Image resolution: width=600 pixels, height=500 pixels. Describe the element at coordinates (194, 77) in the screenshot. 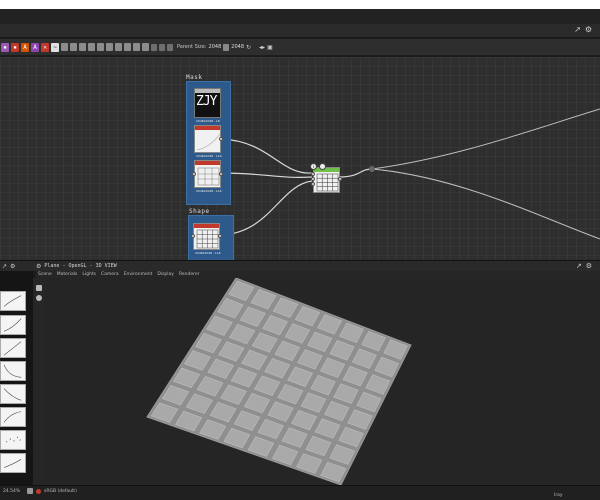

I see `frame-mask-title: Mask` at that location.